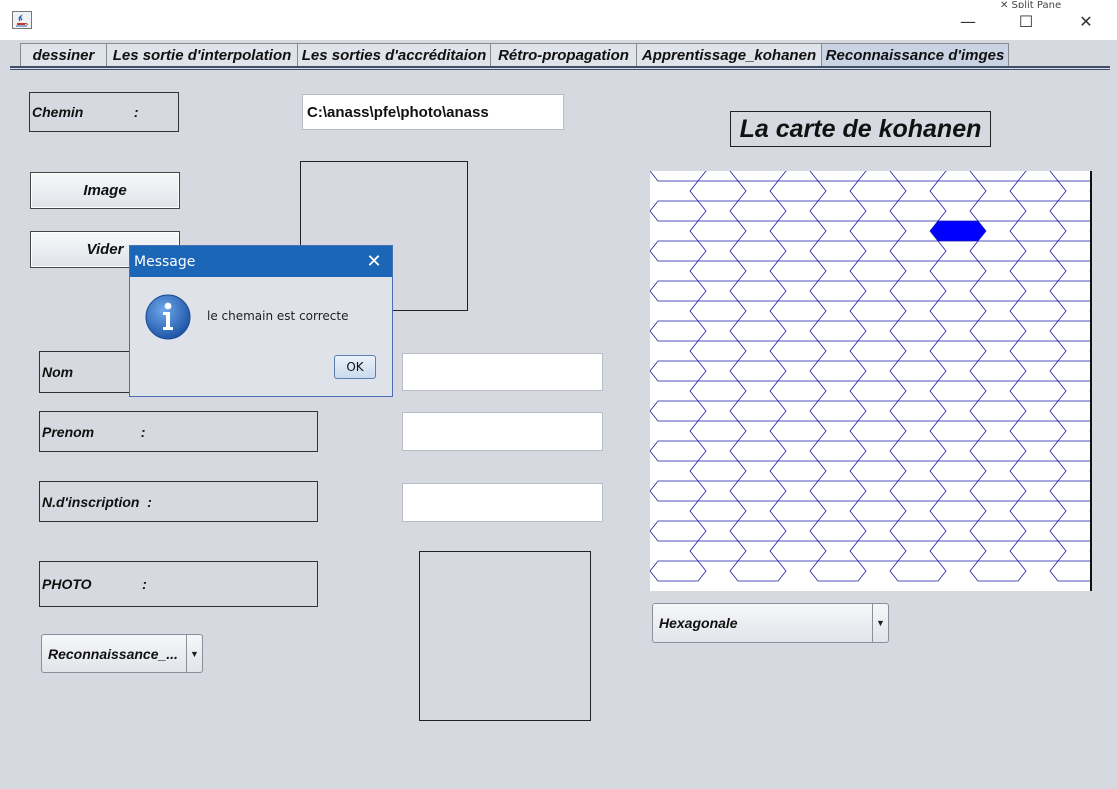 The width and height of the screenshot is (1117, 789). What do you see at coordinates (563, 55) in the screenshot?
I see `tab-retro-propagation: Rétro-propagation` at bounding box center [563, 55].